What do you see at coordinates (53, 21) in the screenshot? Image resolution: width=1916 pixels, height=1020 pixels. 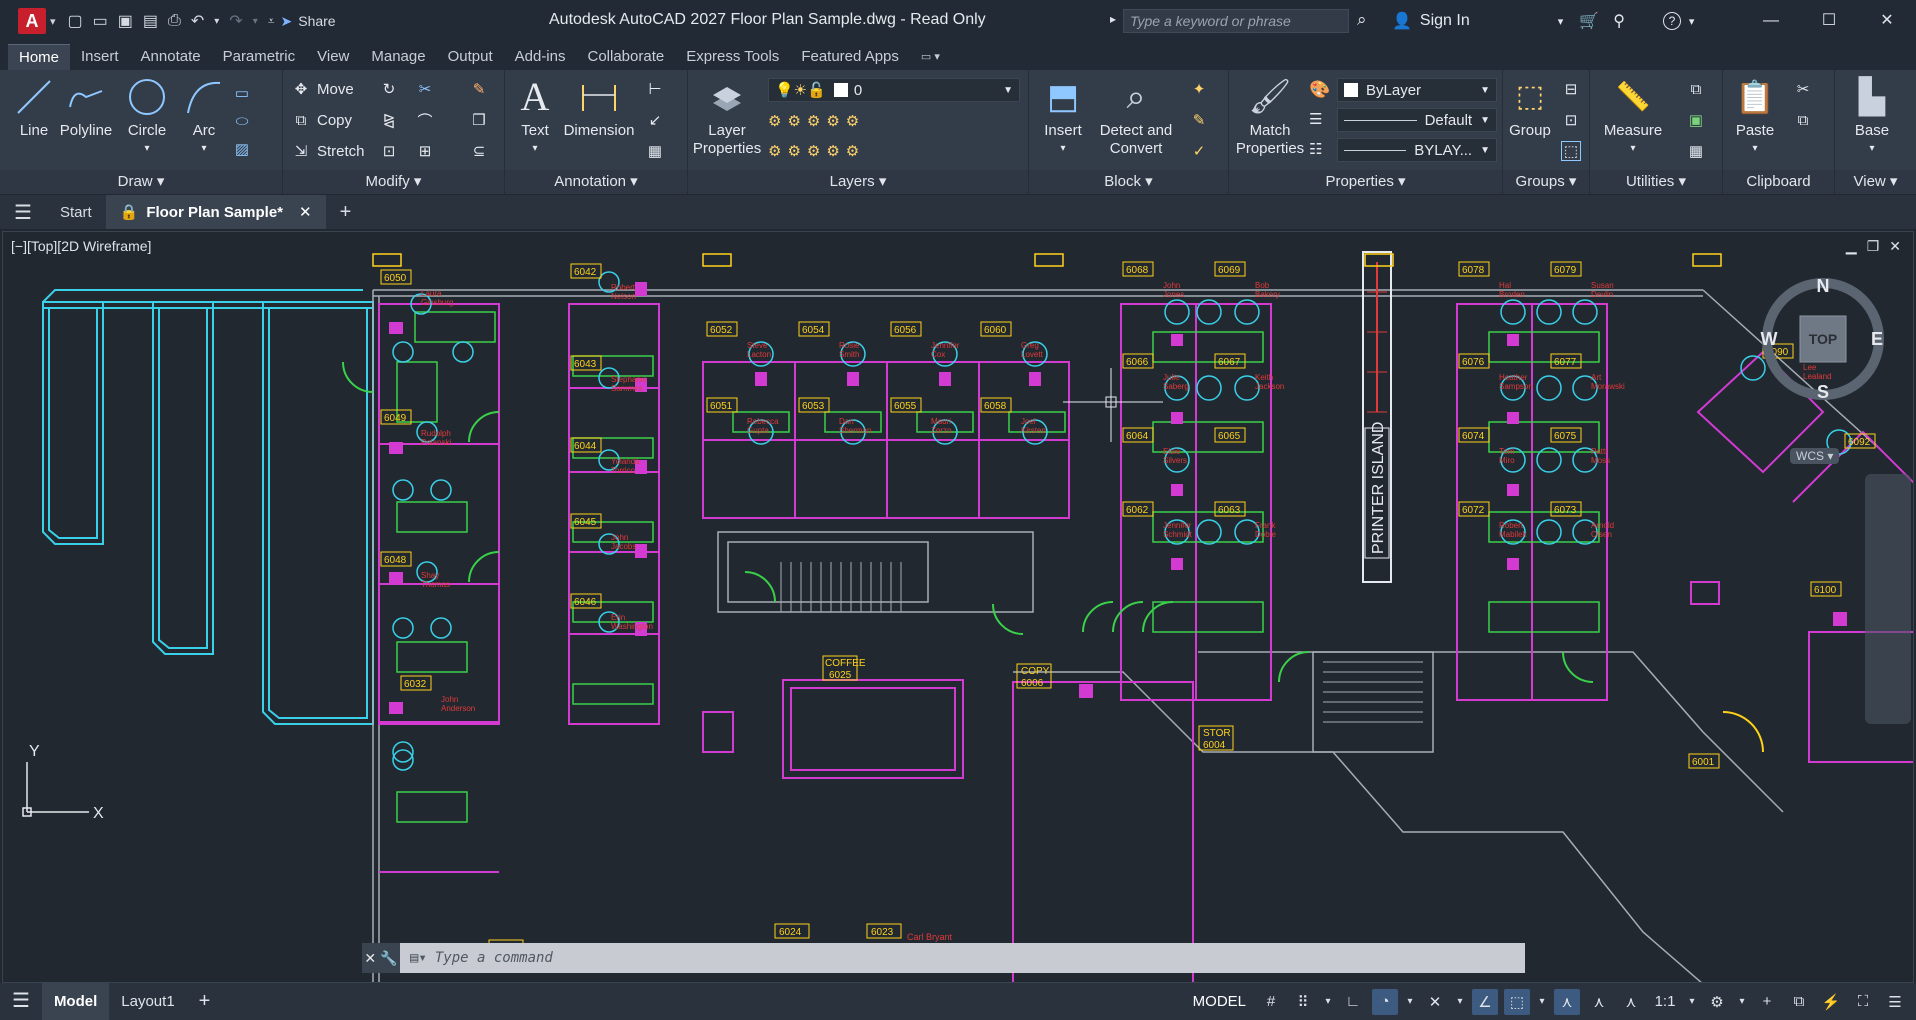 I see `app-menu-chevron-icon: ▾` at bounding box center [53, 21].